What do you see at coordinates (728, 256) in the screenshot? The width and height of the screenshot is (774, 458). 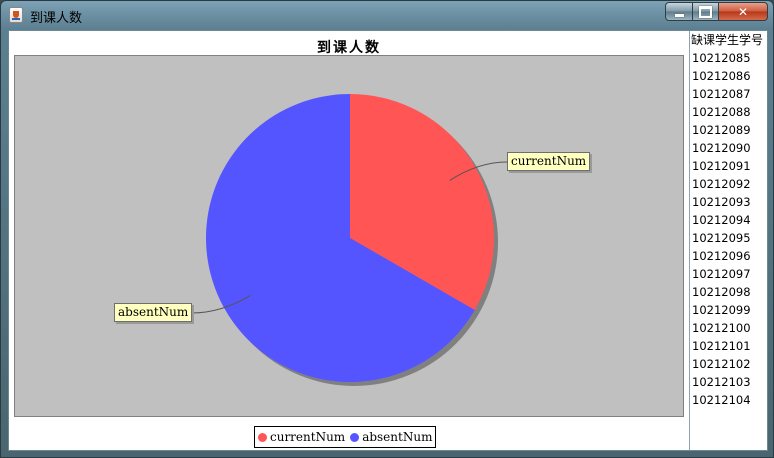 I see `list-item: 10212096` at bounding box center [728, 256].